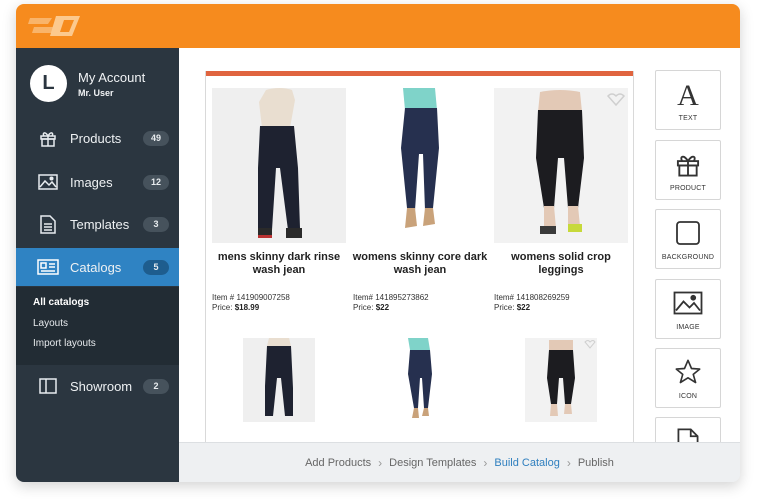  Describe the element at coordinates (687, 188) in the screenshot. I see `tool-label: PRODUCT` at that location.